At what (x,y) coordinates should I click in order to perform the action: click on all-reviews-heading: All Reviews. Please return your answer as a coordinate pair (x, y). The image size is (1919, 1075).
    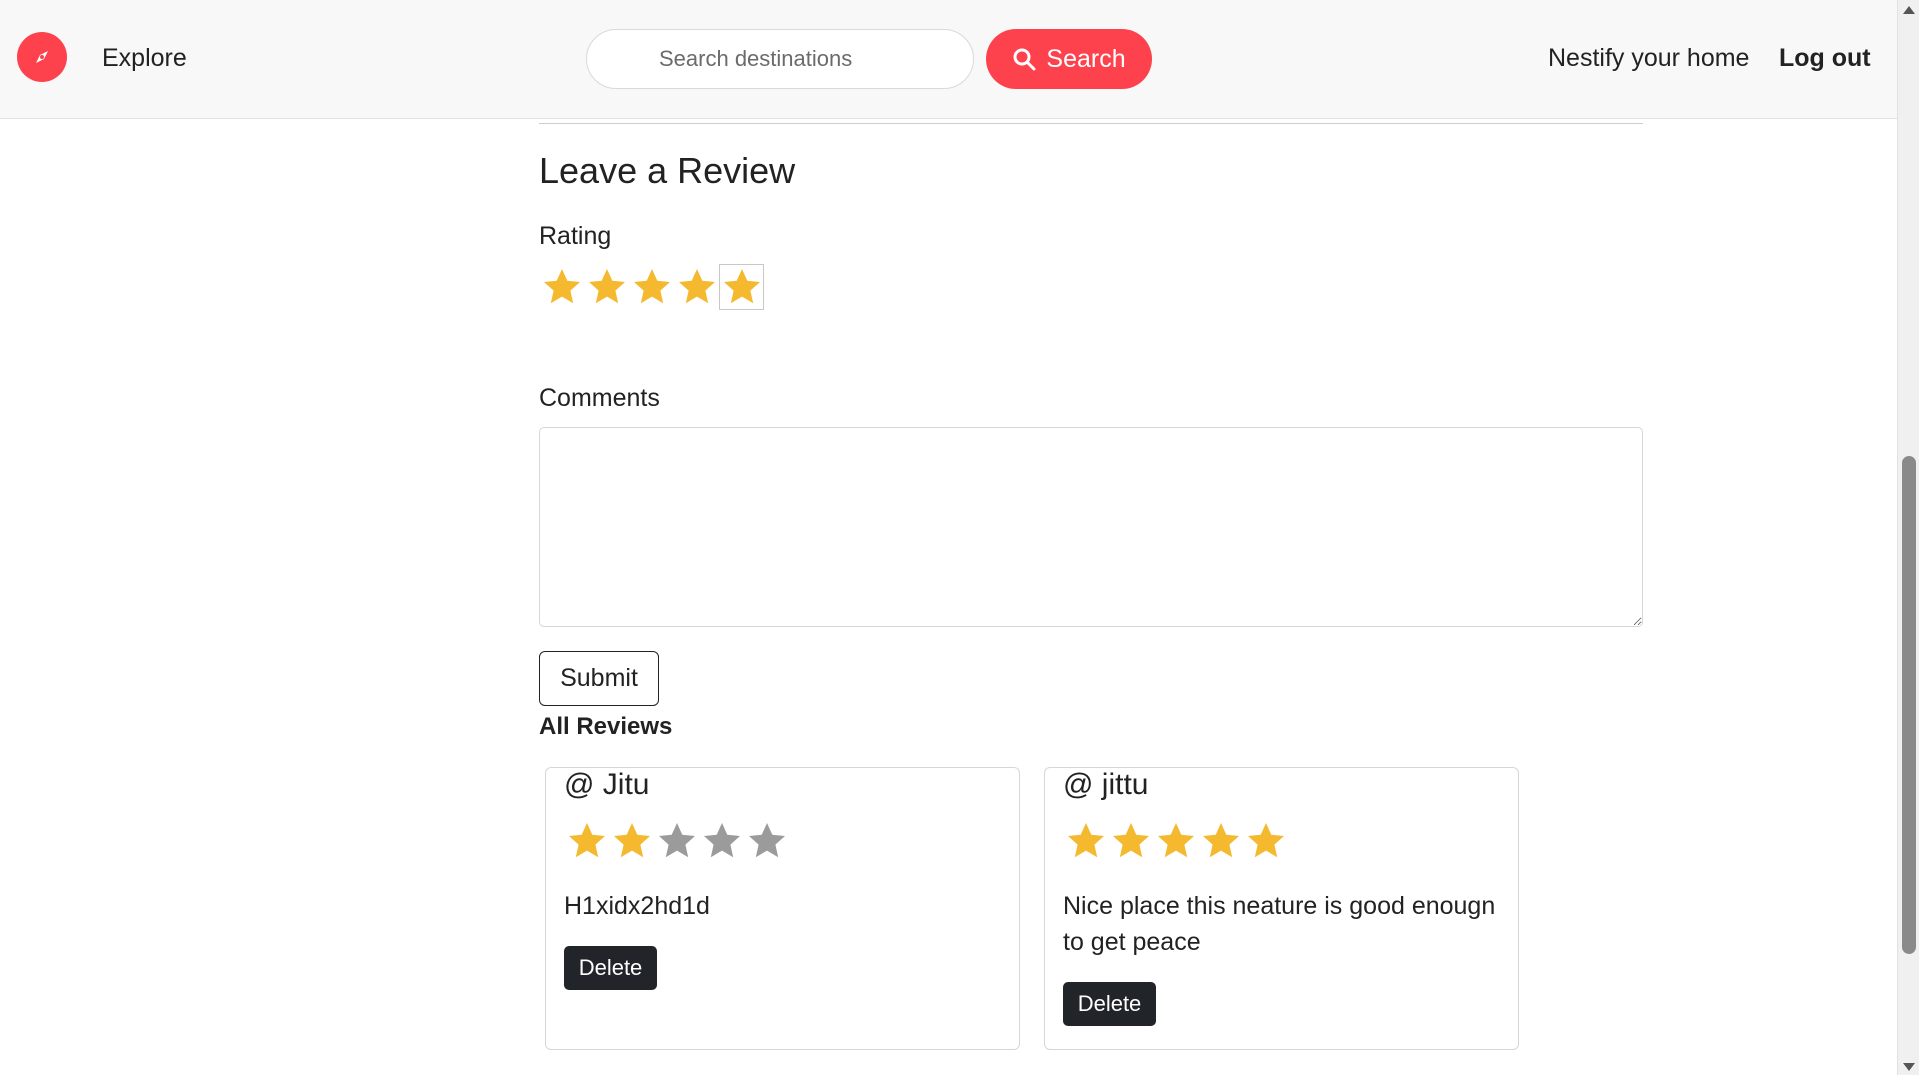
    Looking at the image, I should click on (606, 726).